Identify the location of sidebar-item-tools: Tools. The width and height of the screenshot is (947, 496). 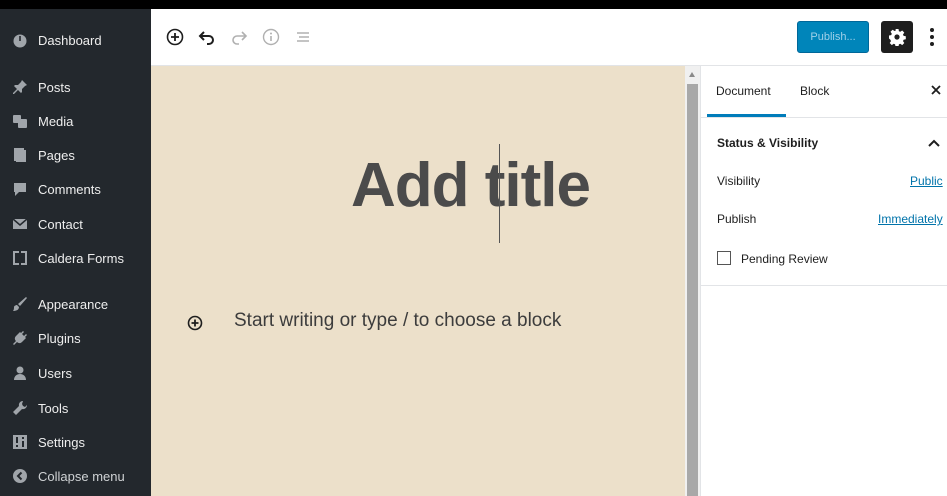
(75, 408).